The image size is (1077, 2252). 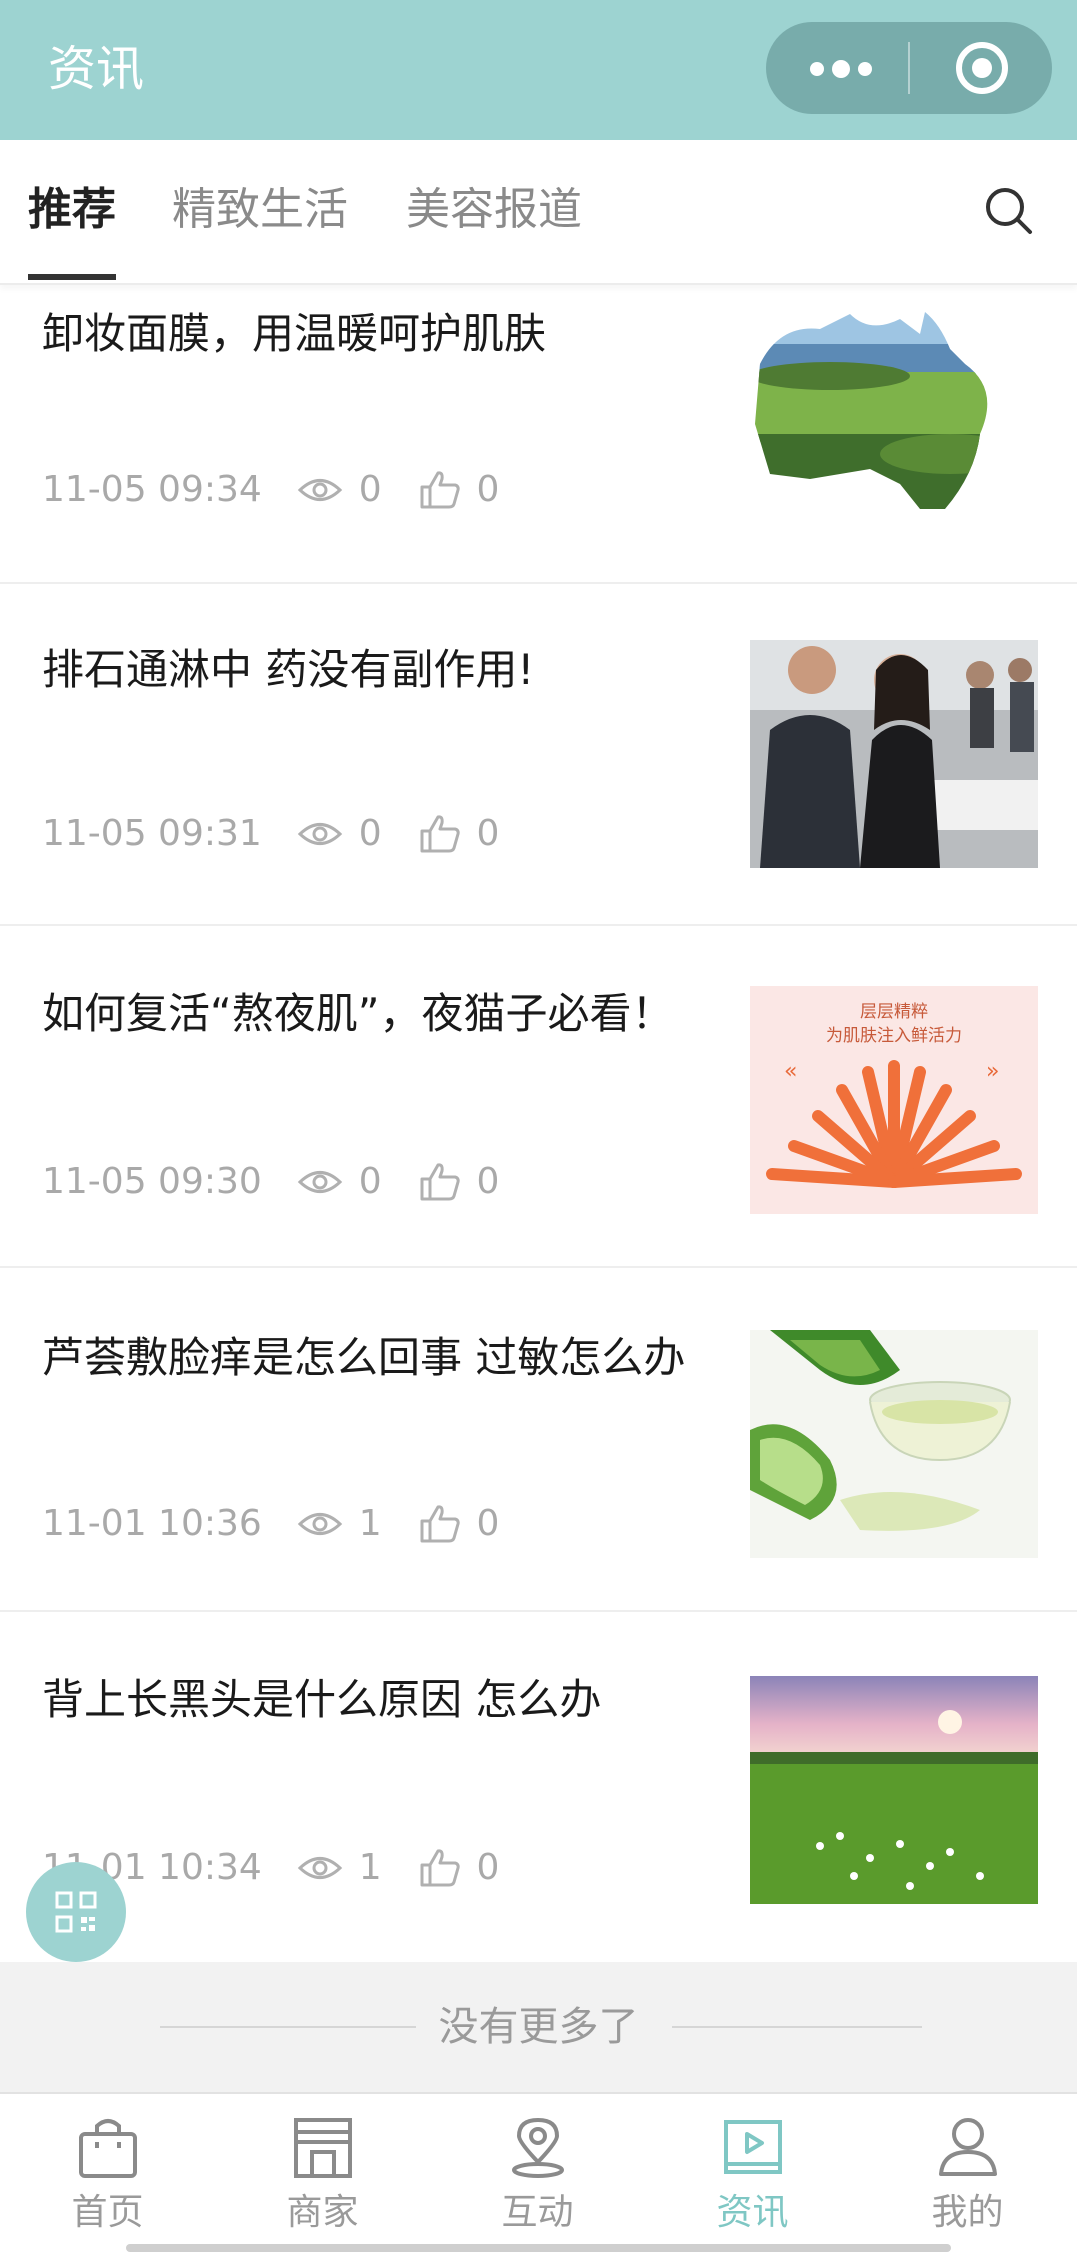 What do you see at coordinates (494, 210) in the screenshot?
I see `tab-beauty-report: 美容报道` at bounding box center [494, 210].